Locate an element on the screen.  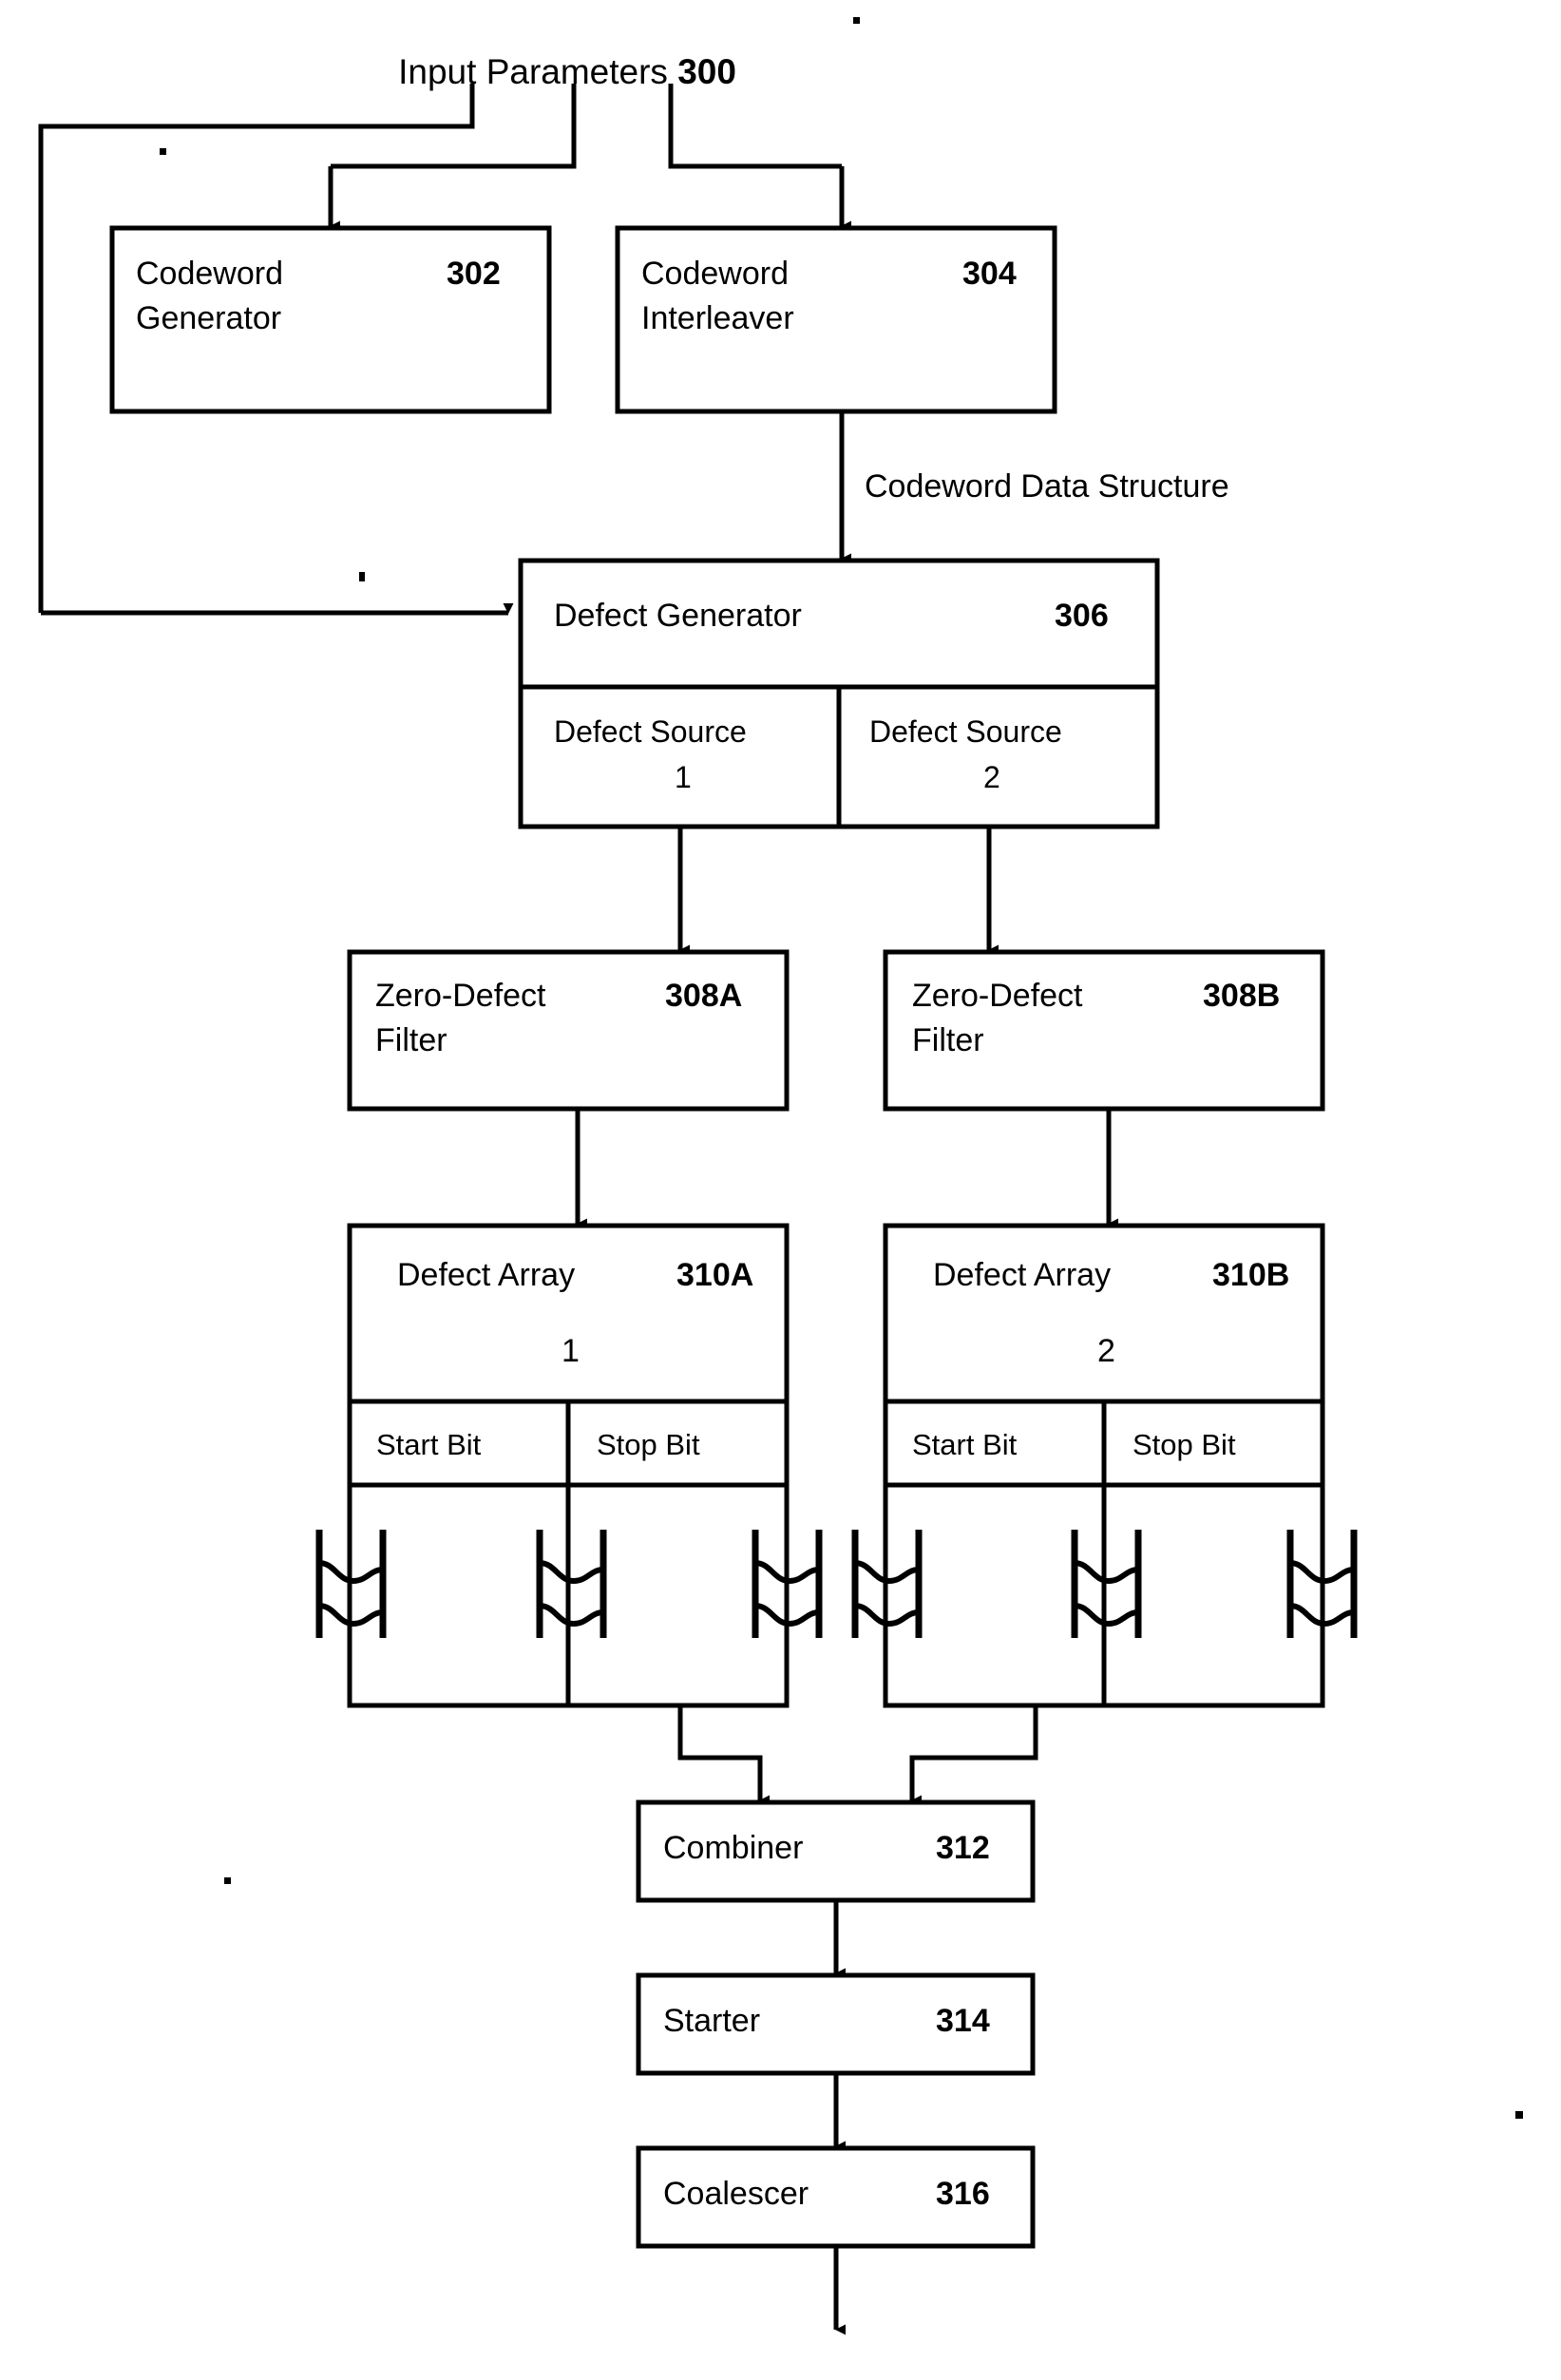
combiner-ref: 312 is located at coordinates (963, 1848).